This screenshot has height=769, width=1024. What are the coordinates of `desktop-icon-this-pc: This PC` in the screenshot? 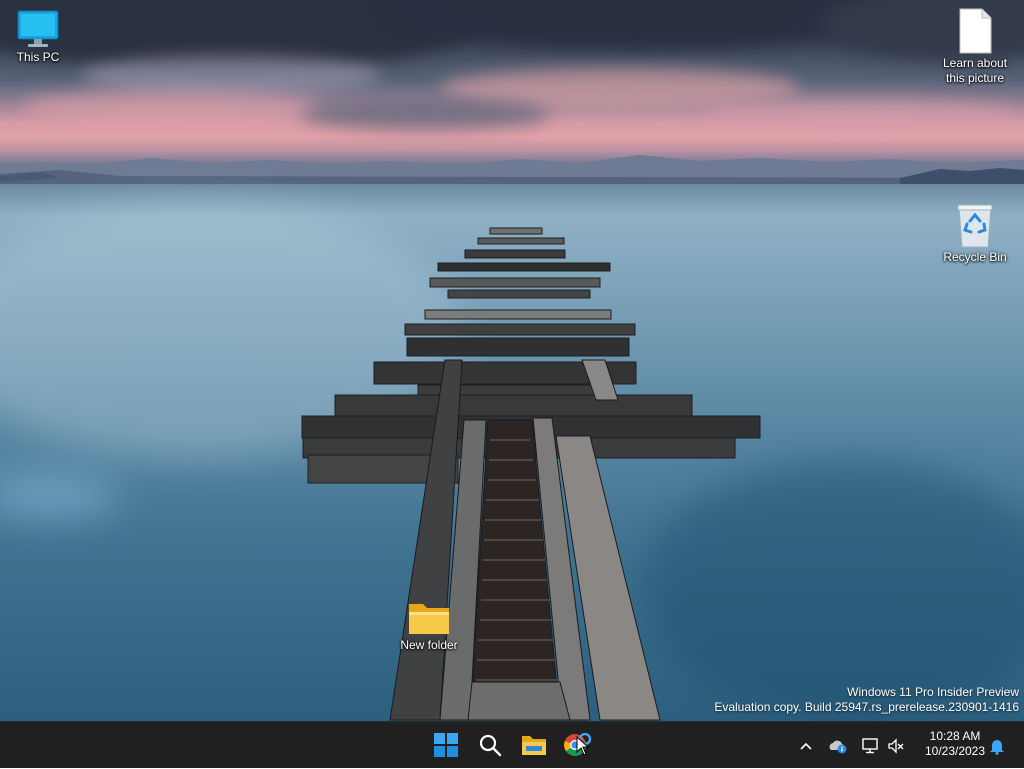 It's located at (38, 36).